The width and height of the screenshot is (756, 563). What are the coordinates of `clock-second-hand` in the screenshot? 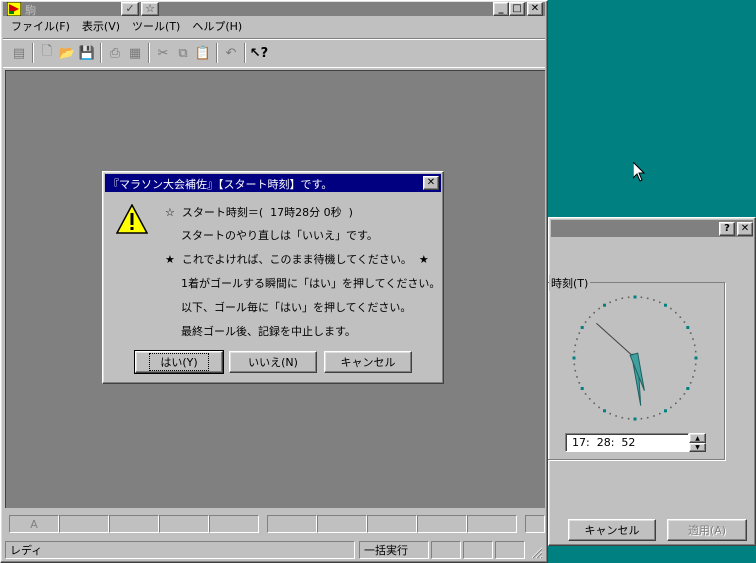 It's located at (616, 340).